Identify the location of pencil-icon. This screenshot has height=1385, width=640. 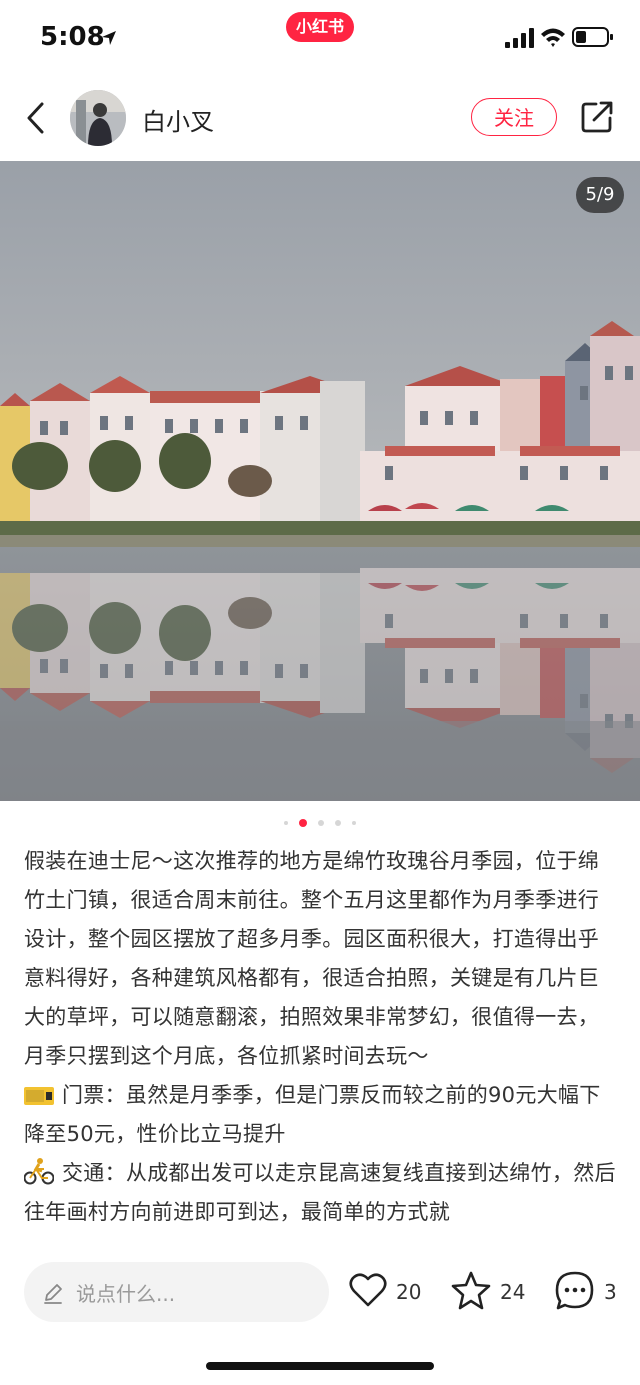
(53, 1294).